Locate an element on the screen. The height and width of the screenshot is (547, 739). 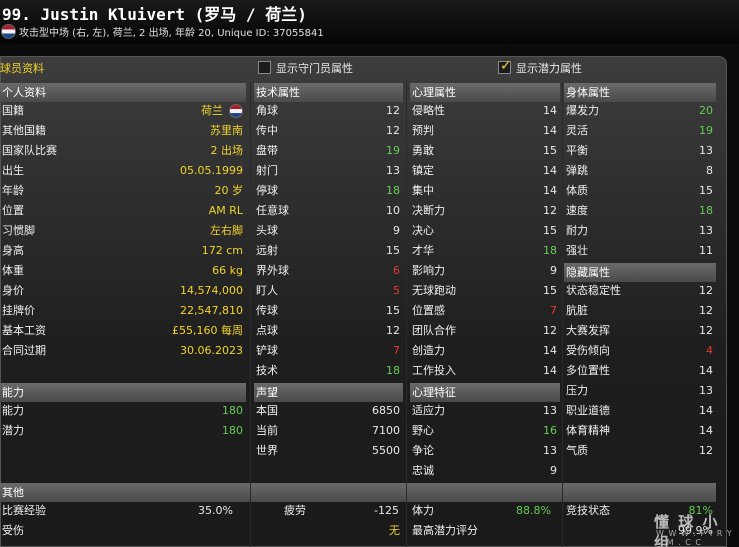
injury-status-row: 无 is located at coordinates (328, 531).